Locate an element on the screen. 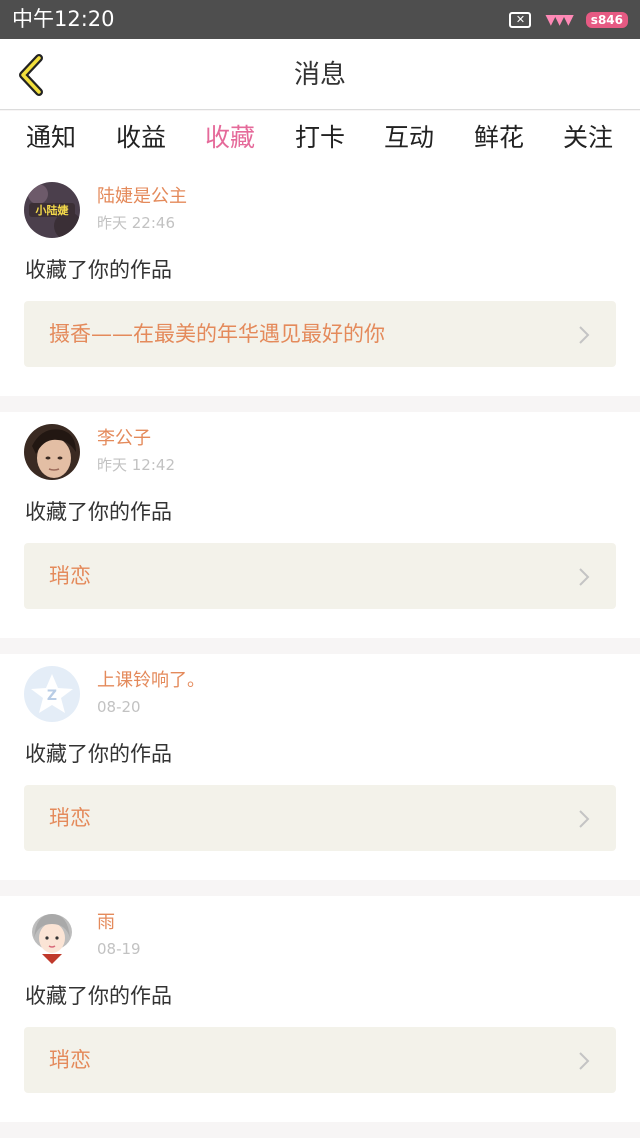 Image resolution: width=640 pixels, height=1138 pixels. work-link: 摄香——在最美的年华遇见最好的你 is located at coordinates (320, 334).